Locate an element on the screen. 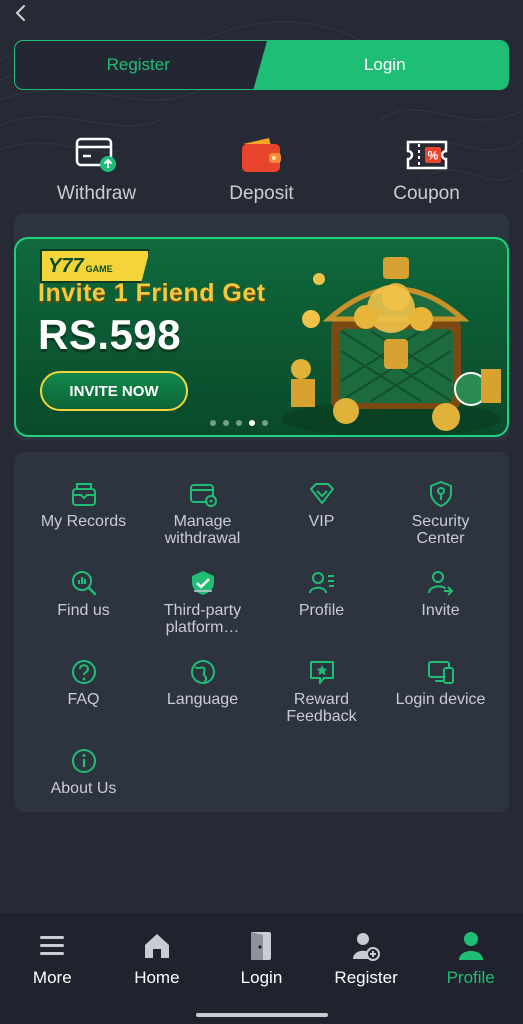 This screenshot has height=1024, width=523. menu-item-vip: VIP is located at coordinates (321, 524).